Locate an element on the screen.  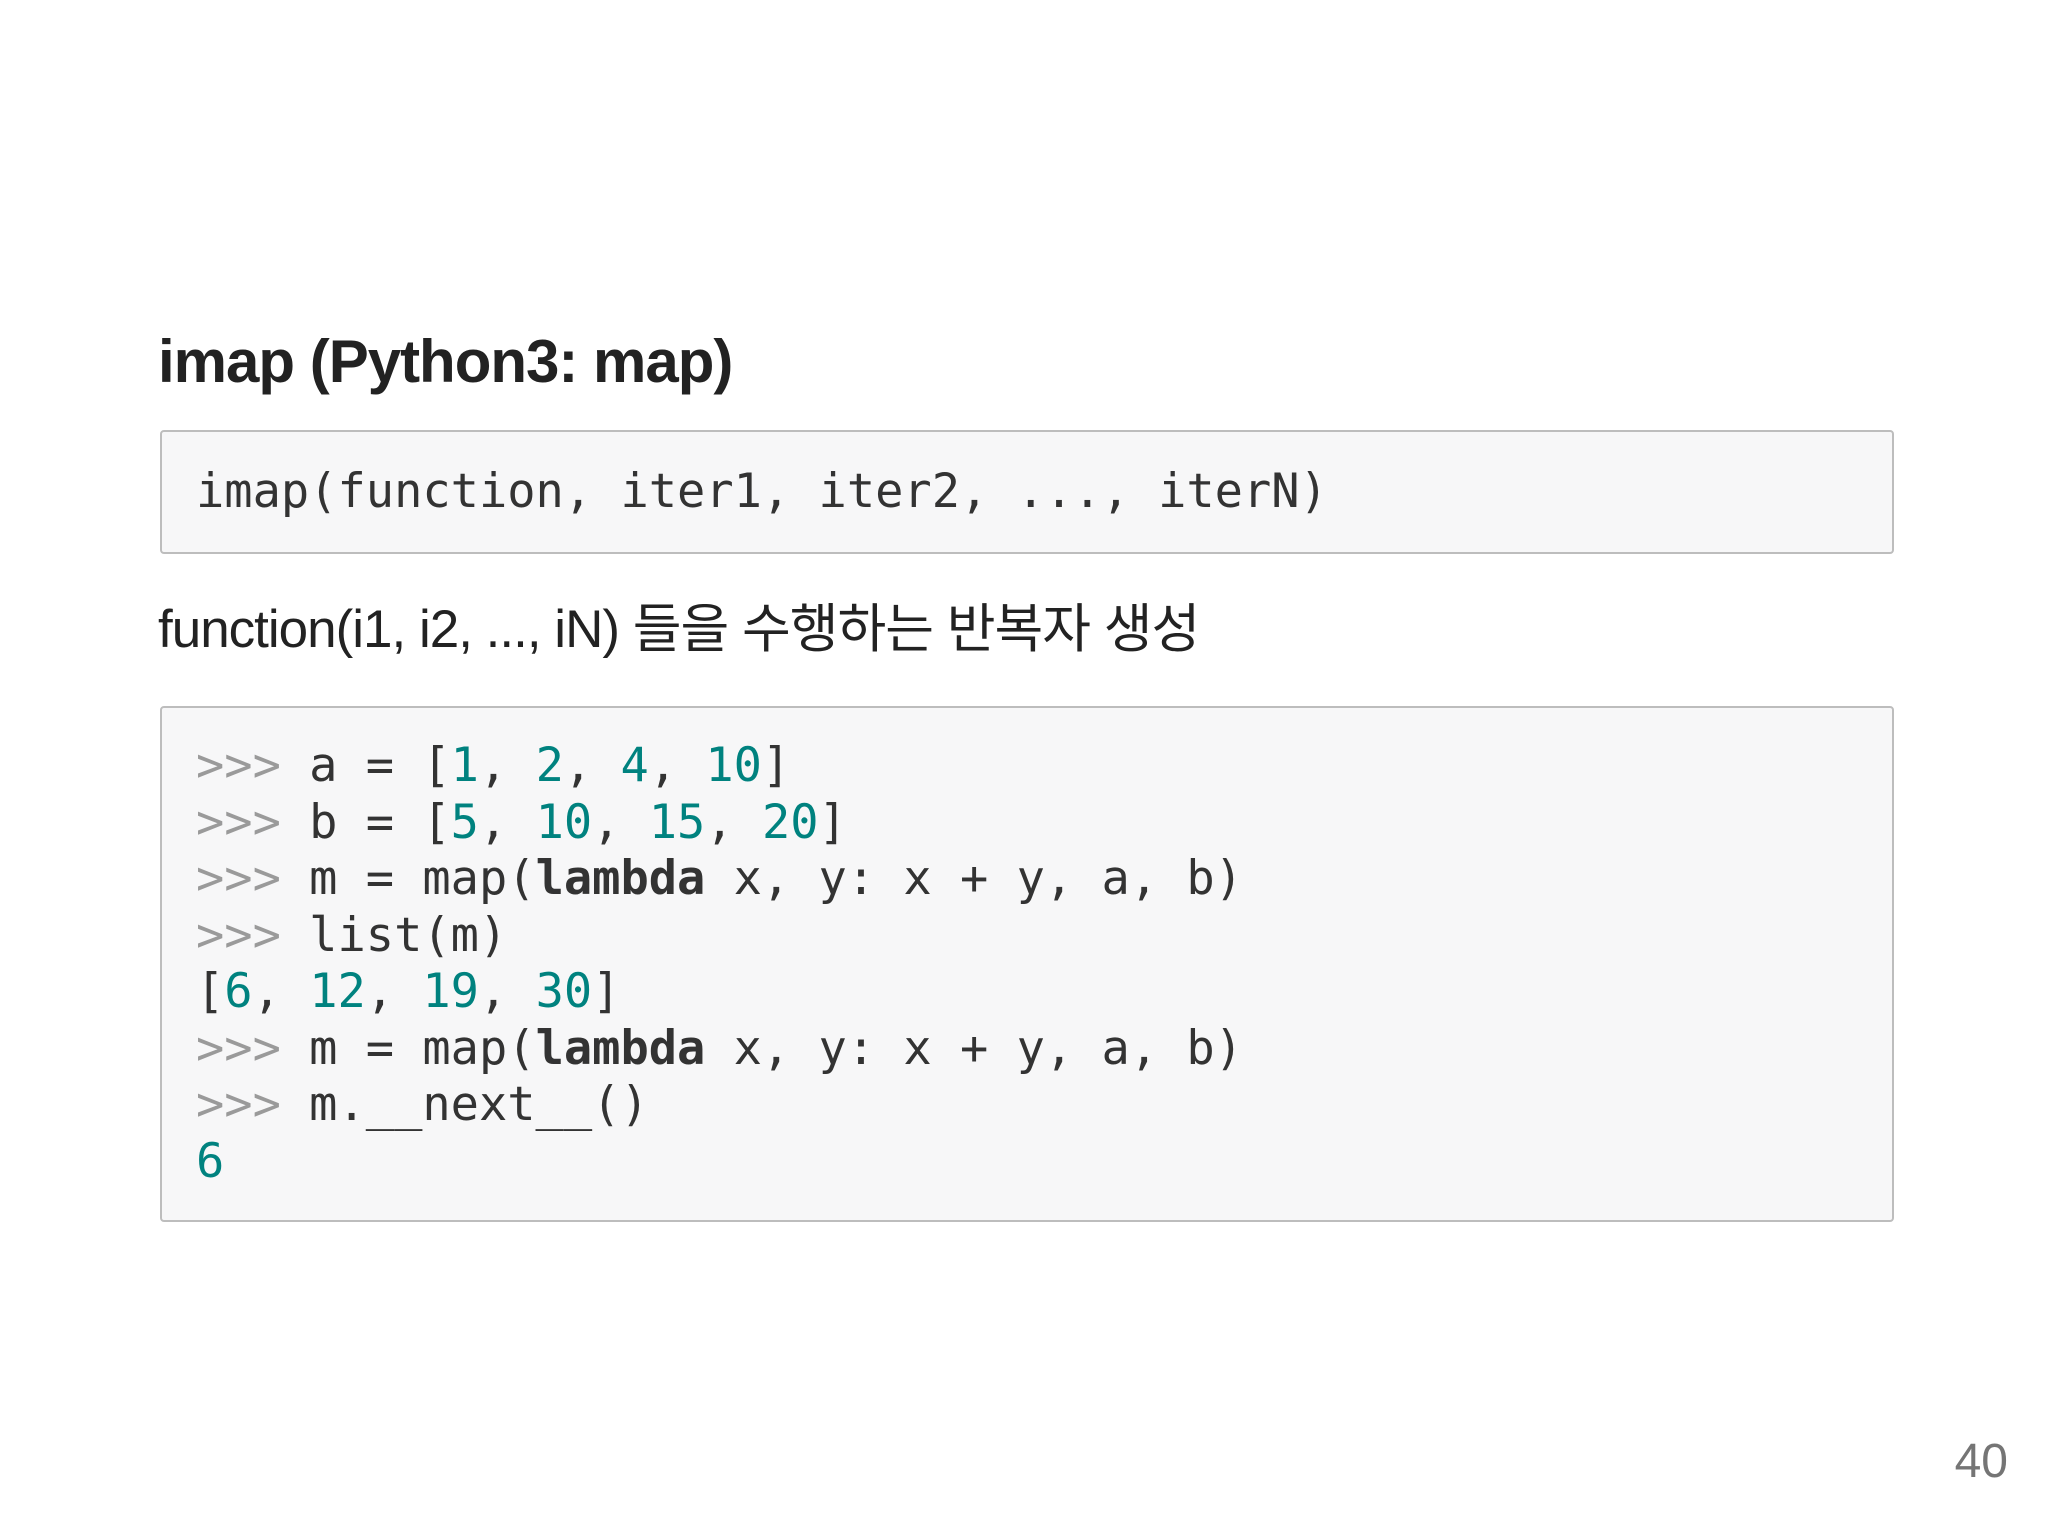
description-text: function(i1, i2, ..., iN) 들을 수행하는 반복자 생성 is located at coordinates (679, 629).